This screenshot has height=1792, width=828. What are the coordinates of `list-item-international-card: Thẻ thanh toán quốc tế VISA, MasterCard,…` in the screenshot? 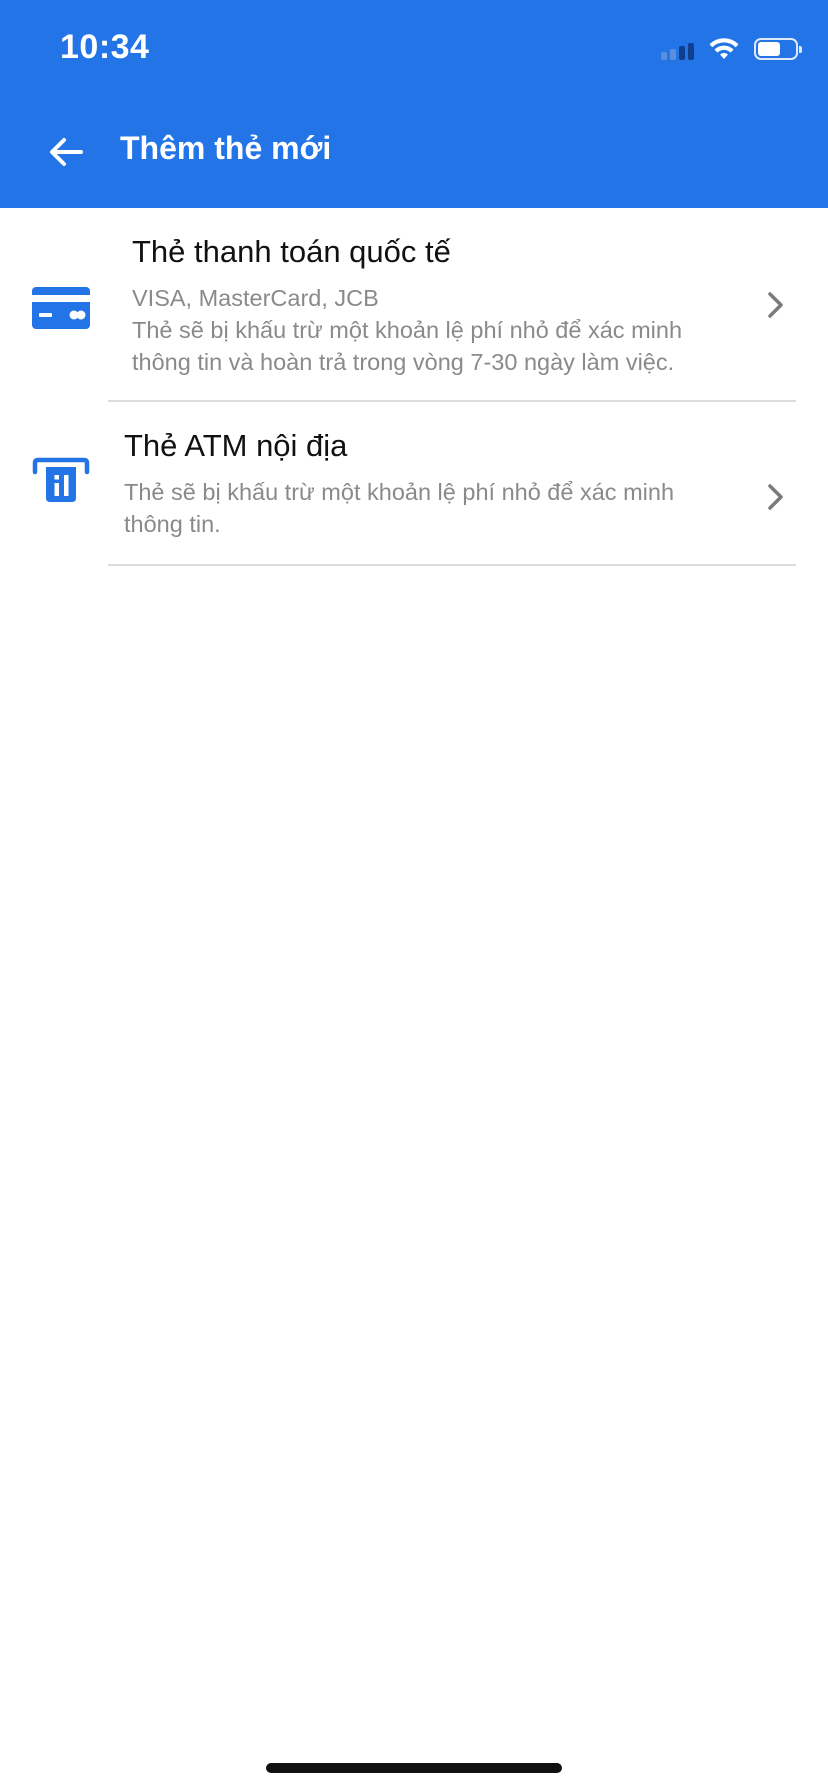 It's located at (414, 305).